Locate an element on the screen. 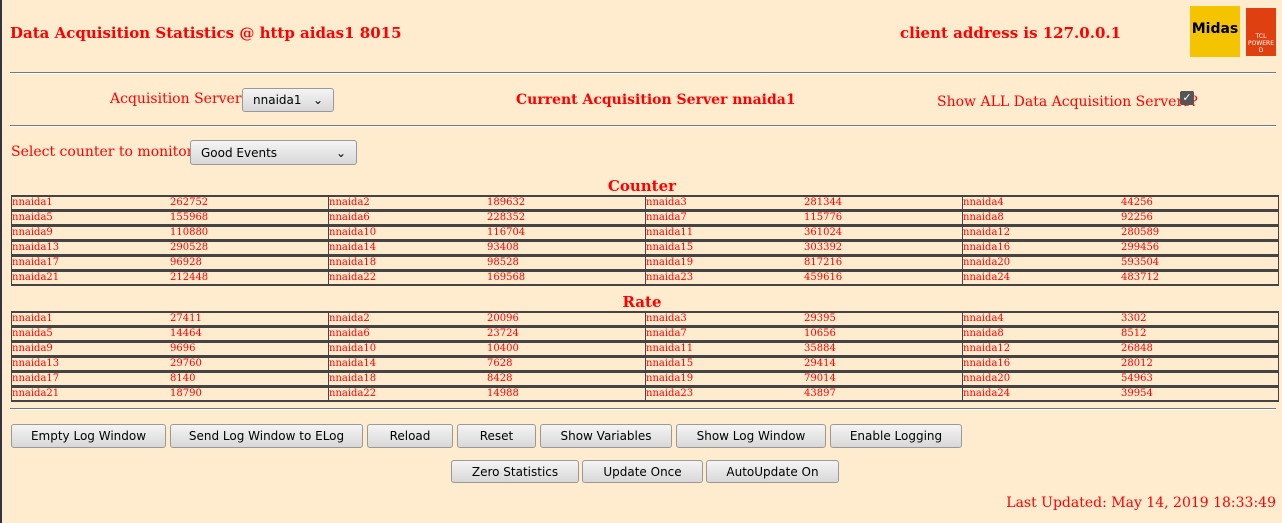 This screenshot has width=1282, height=523. server-value: 29760 is located at coordinates (186, 363).